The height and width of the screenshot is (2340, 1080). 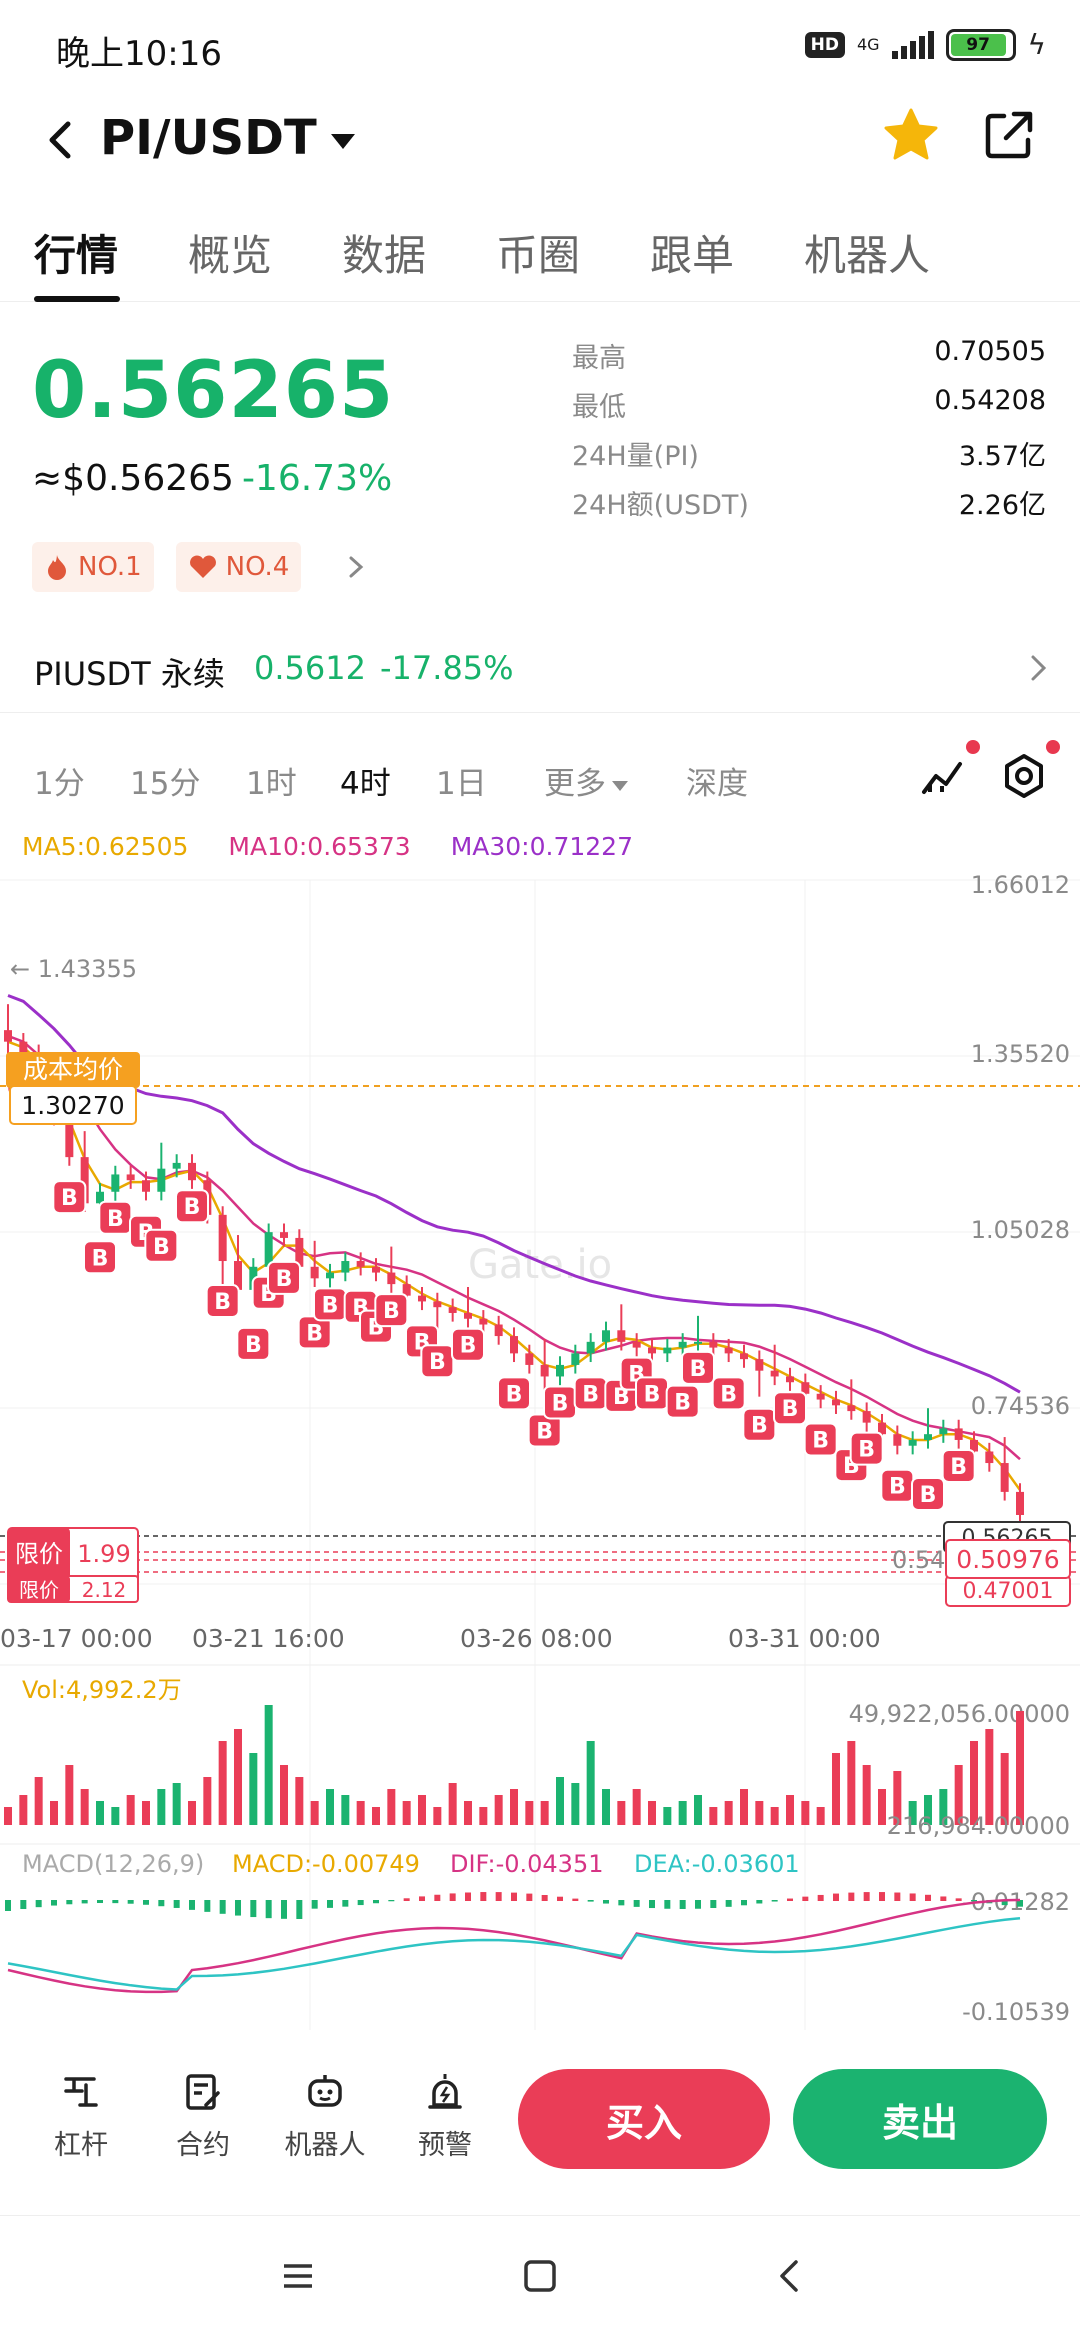 I want to click on back-icon, so click(x=60, y=140).